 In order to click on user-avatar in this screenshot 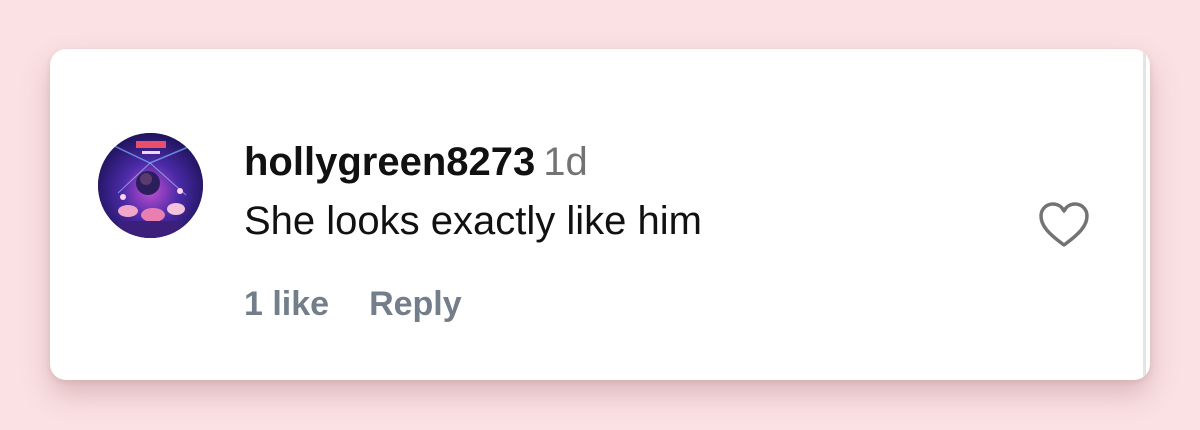, I will do `click(150, 185)`.